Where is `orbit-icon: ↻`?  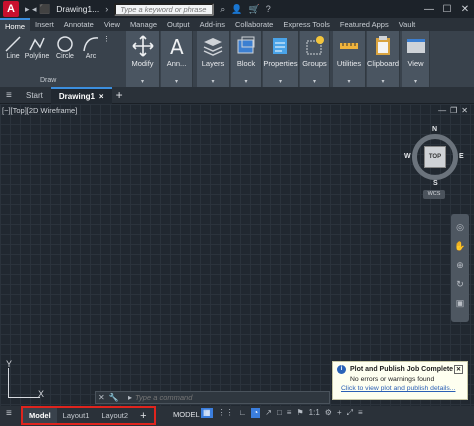
orbit-icon: ↻ is located at coordinates (460, 284).